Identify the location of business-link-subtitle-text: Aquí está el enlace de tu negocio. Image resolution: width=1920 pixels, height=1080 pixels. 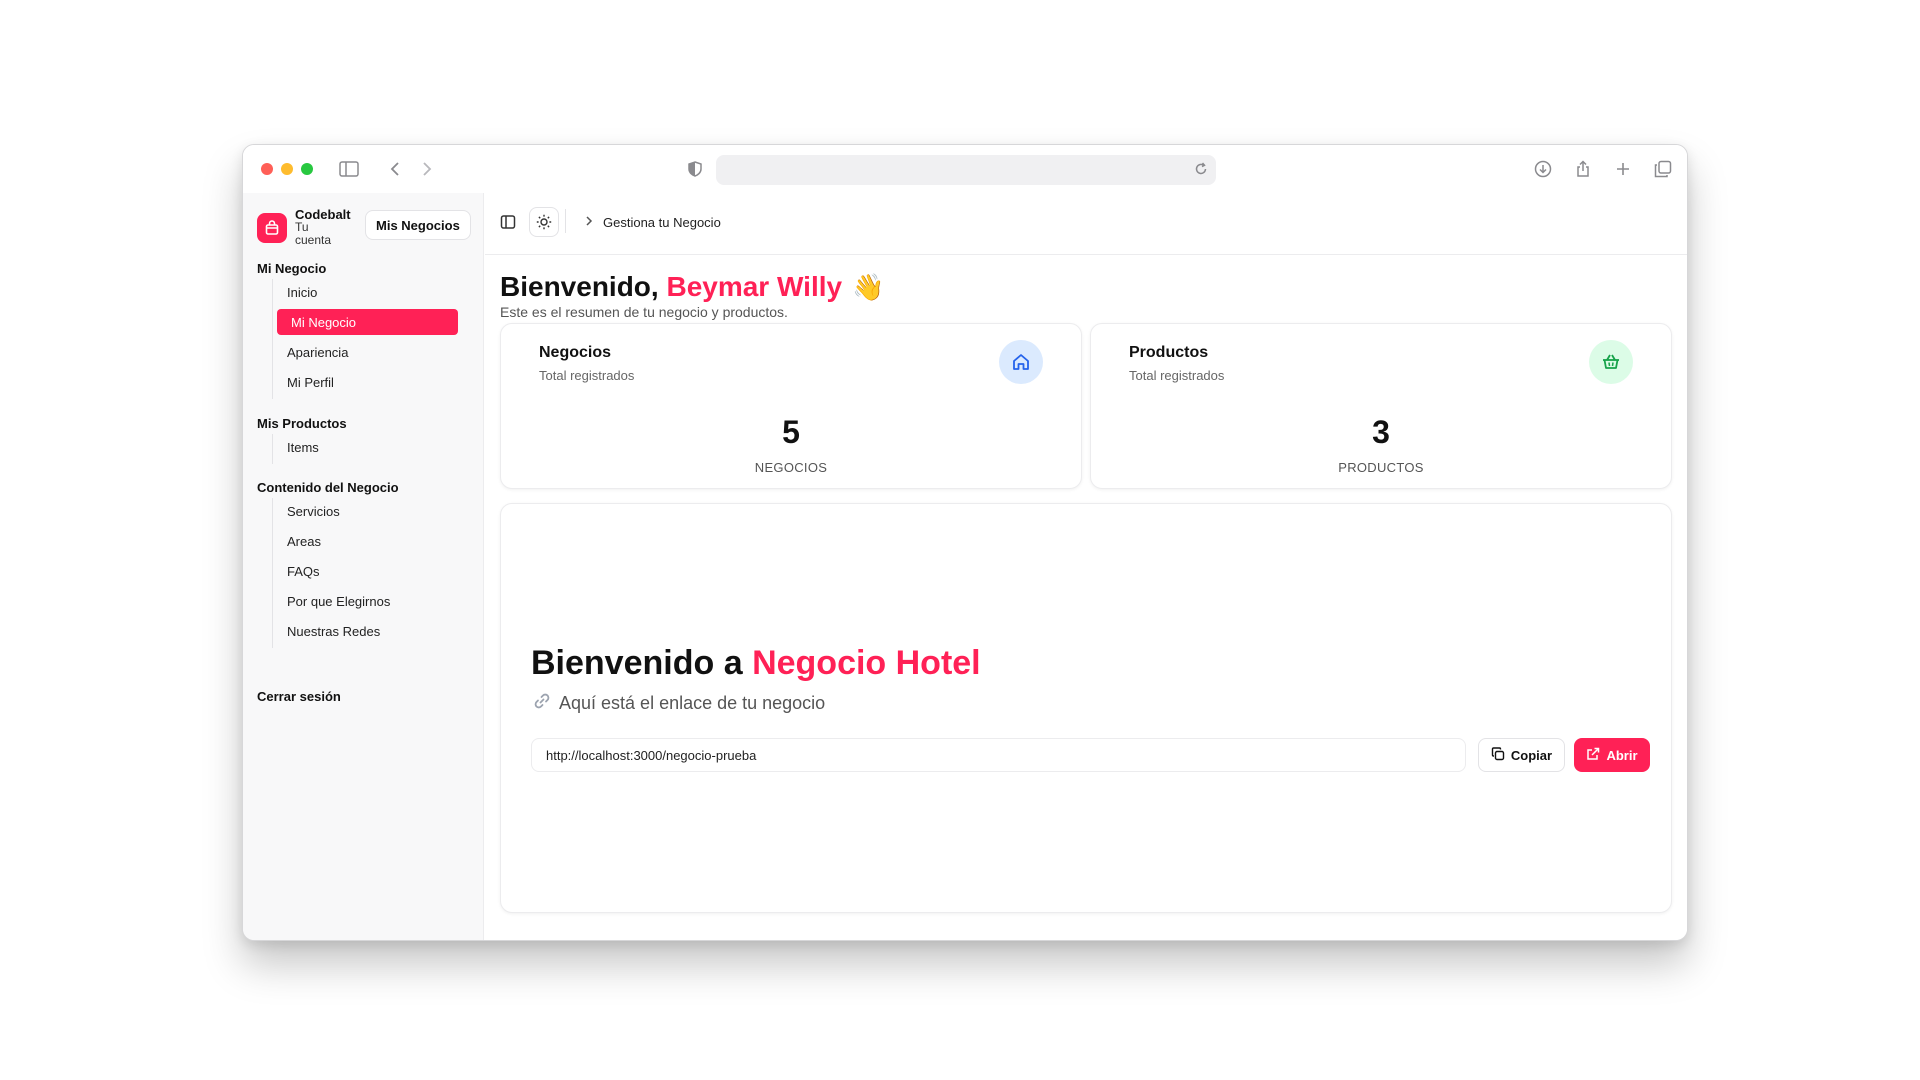
(692, 703).